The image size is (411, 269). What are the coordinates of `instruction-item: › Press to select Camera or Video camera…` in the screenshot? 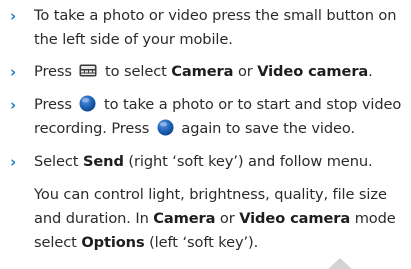 It's located at (207, 72).